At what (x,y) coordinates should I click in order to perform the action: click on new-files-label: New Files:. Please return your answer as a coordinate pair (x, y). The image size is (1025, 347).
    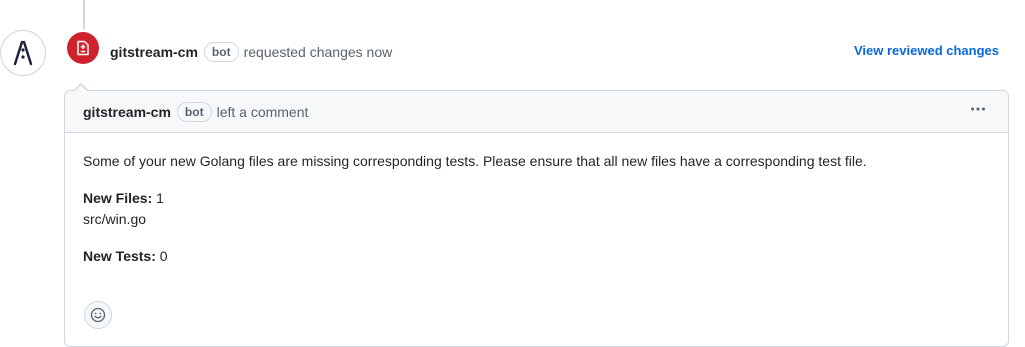
    Looking at the image, I should click on (118, 198).